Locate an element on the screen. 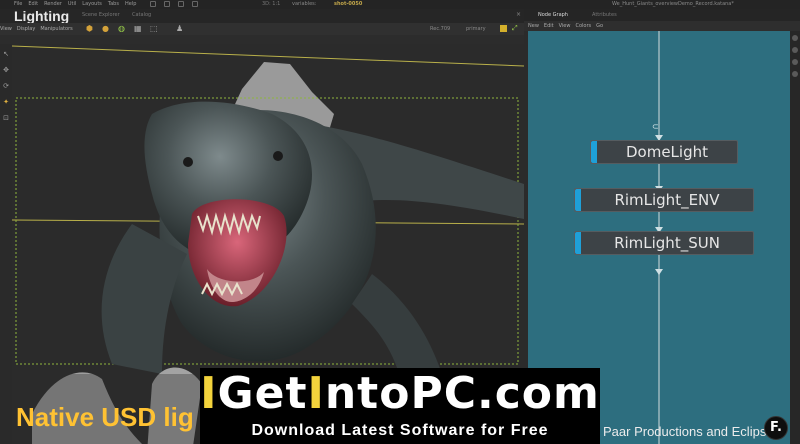  undo-icon is located at coordinates (195, 4).